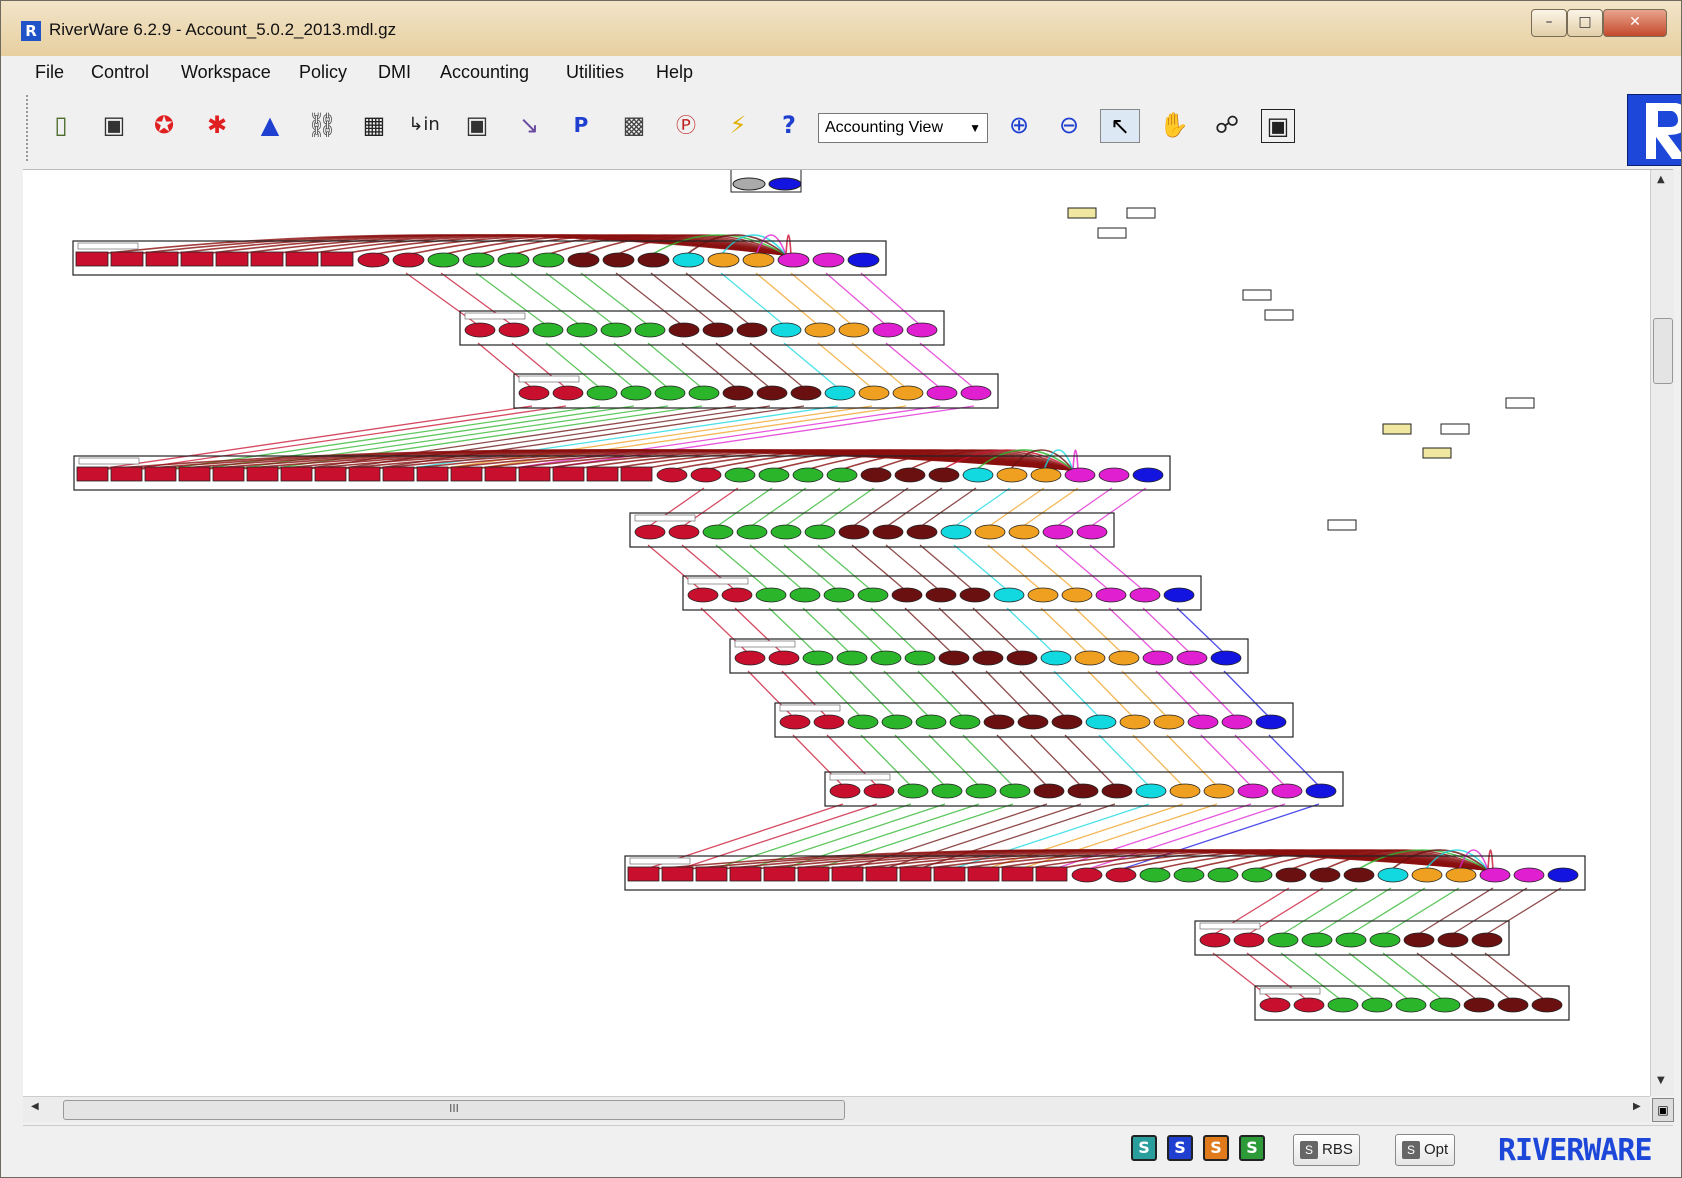 The height and width of the screenshot is (1178, 1682). Describe the element at coordinates (1180, 1148) in the screenshot. I see `s-button-2: S` at that location.